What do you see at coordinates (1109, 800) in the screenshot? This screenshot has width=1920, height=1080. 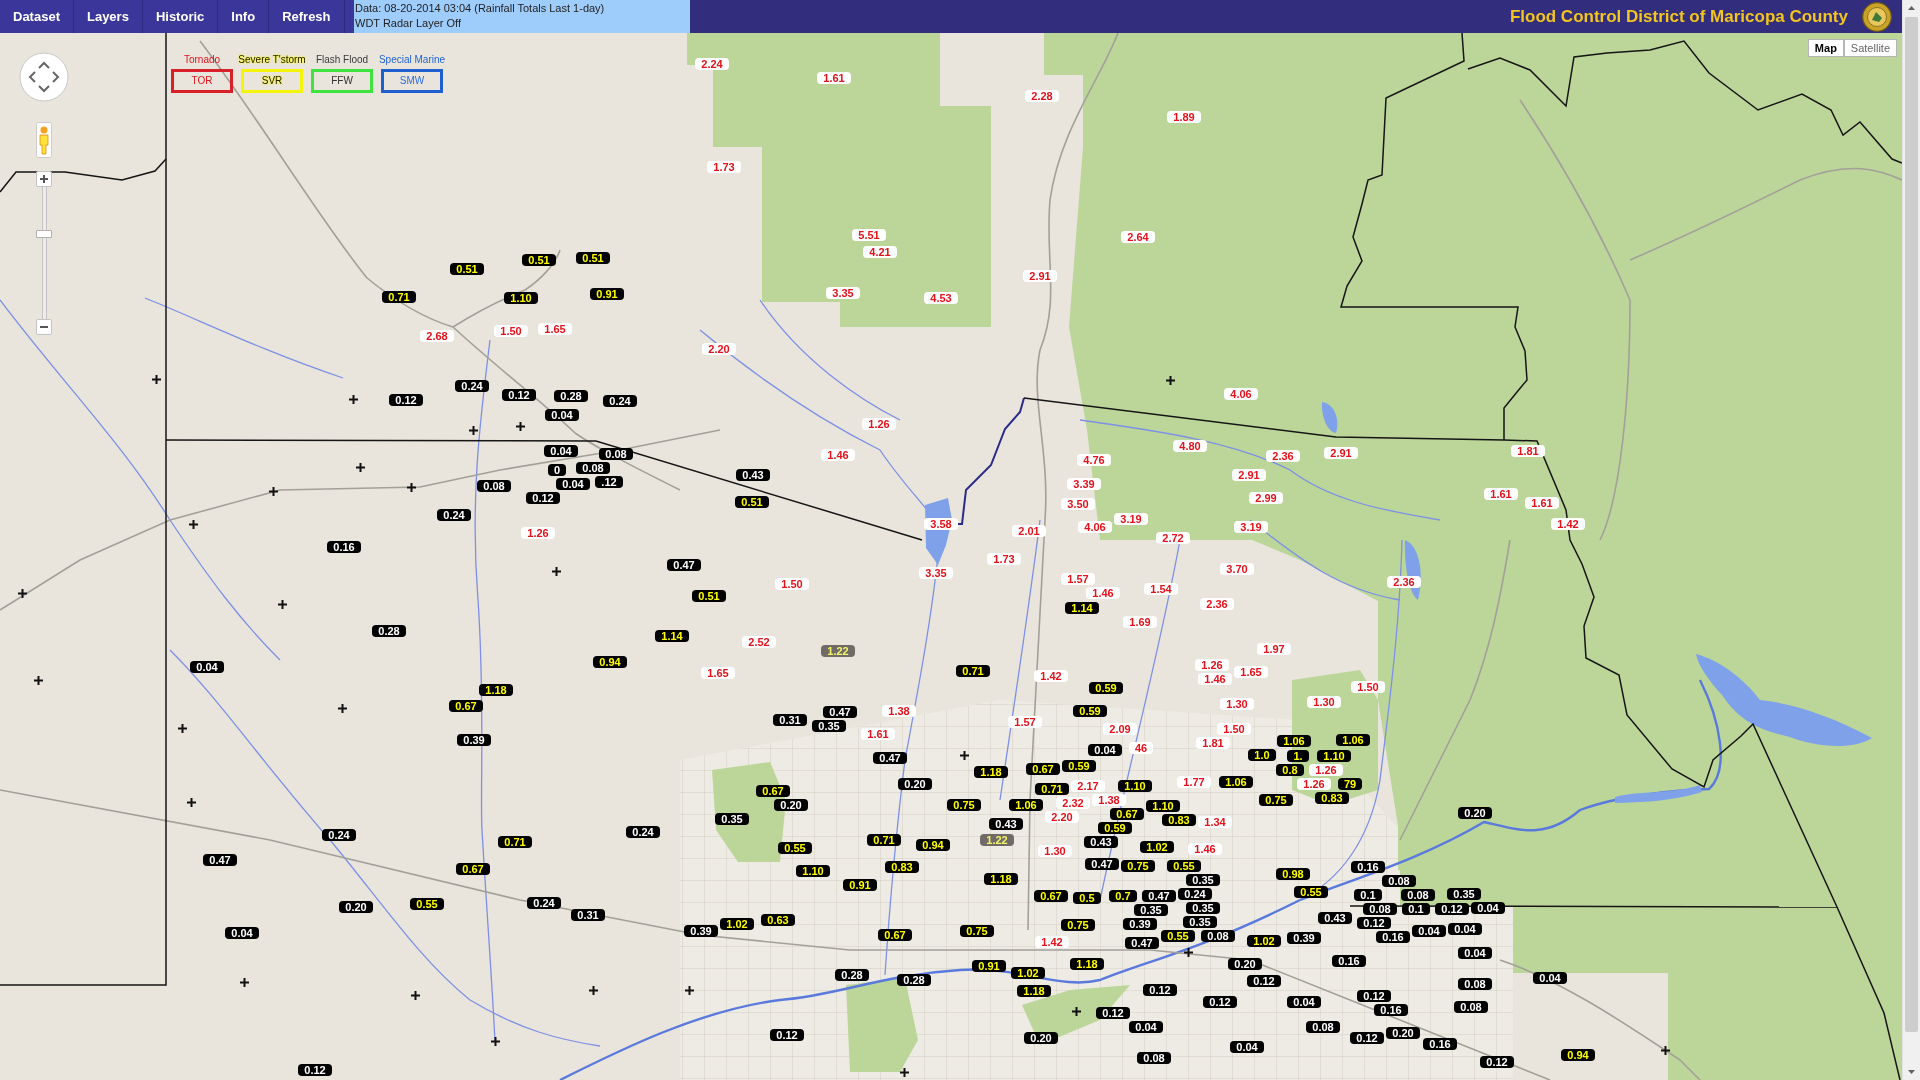 I see `rainfall-marker: 1.38` at bounding box center [1109, 800].